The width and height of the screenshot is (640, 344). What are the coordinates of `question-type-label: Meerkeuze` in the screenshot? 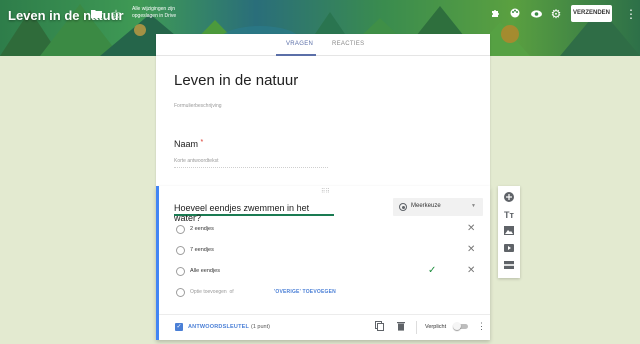 It's located at (426, 206).